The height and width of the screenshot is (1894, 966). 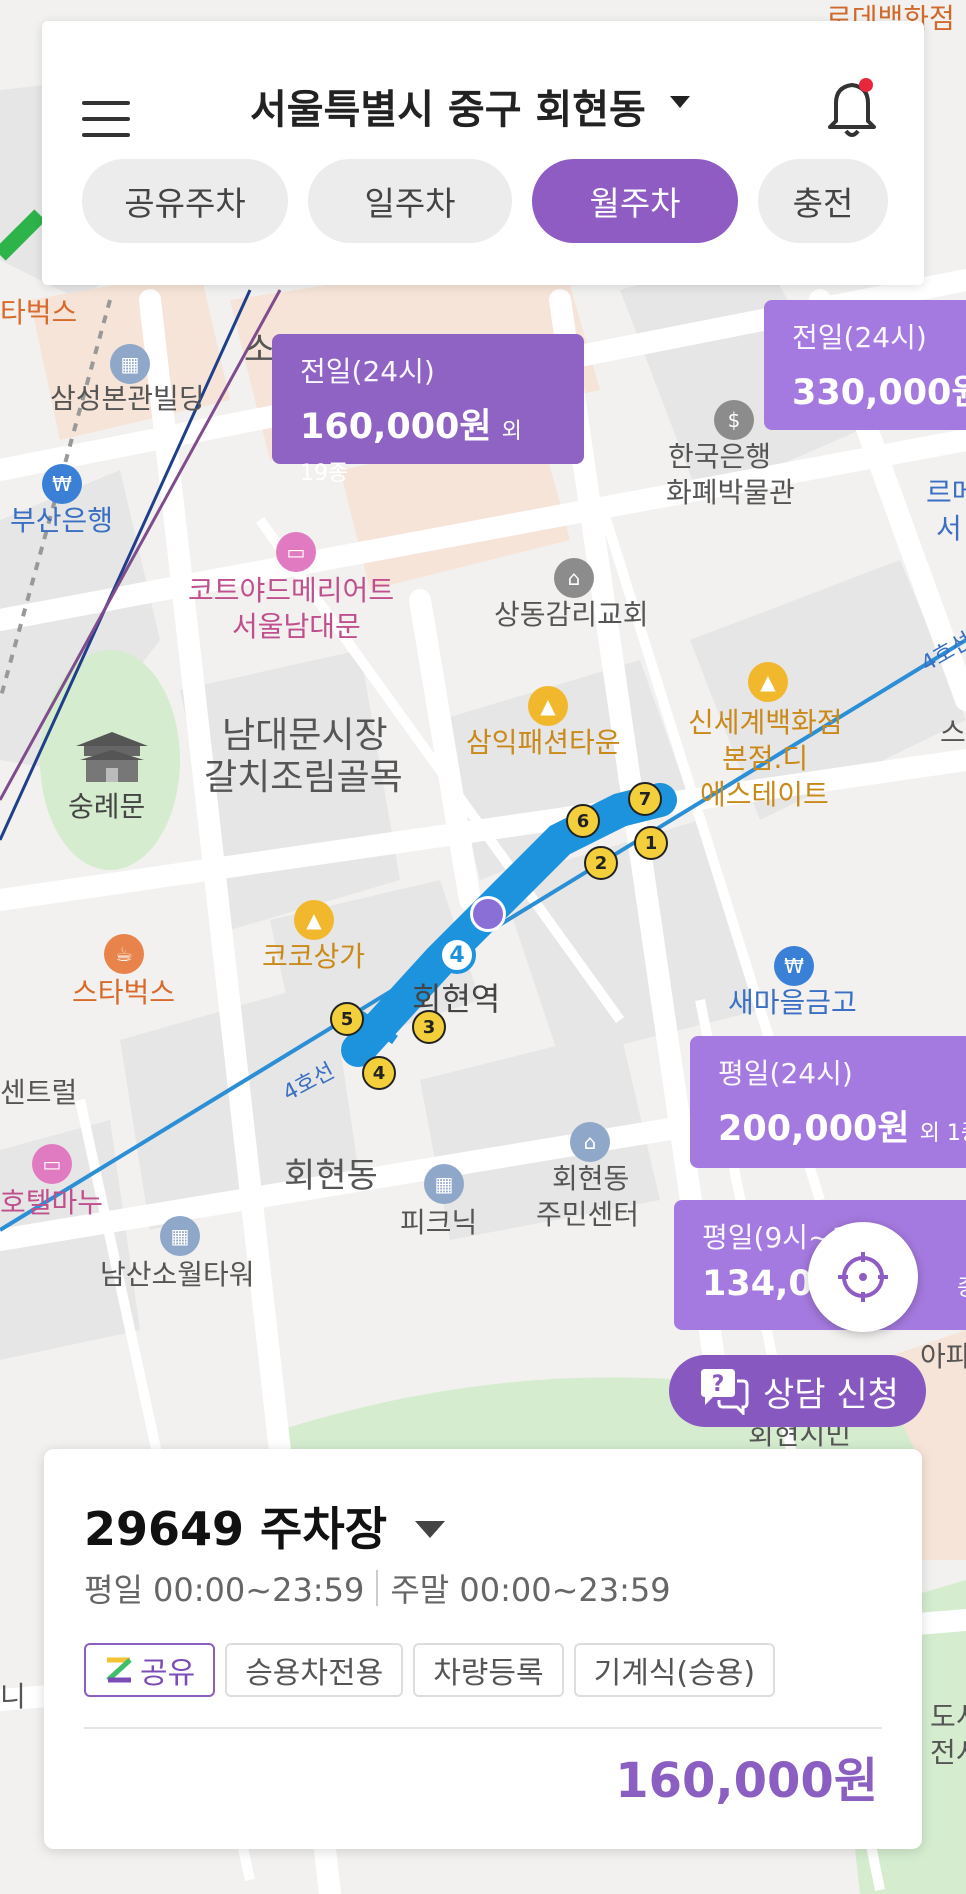 What do you see at coordinates (879, 393) in the screenshot?
I see `price-marker-price: 330,000원` at bounding box center [879, 393].